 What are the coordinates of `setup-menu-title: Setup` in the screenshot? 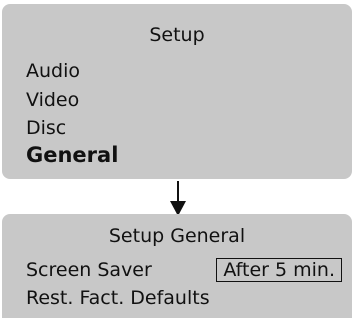 It's located at (177, 35).